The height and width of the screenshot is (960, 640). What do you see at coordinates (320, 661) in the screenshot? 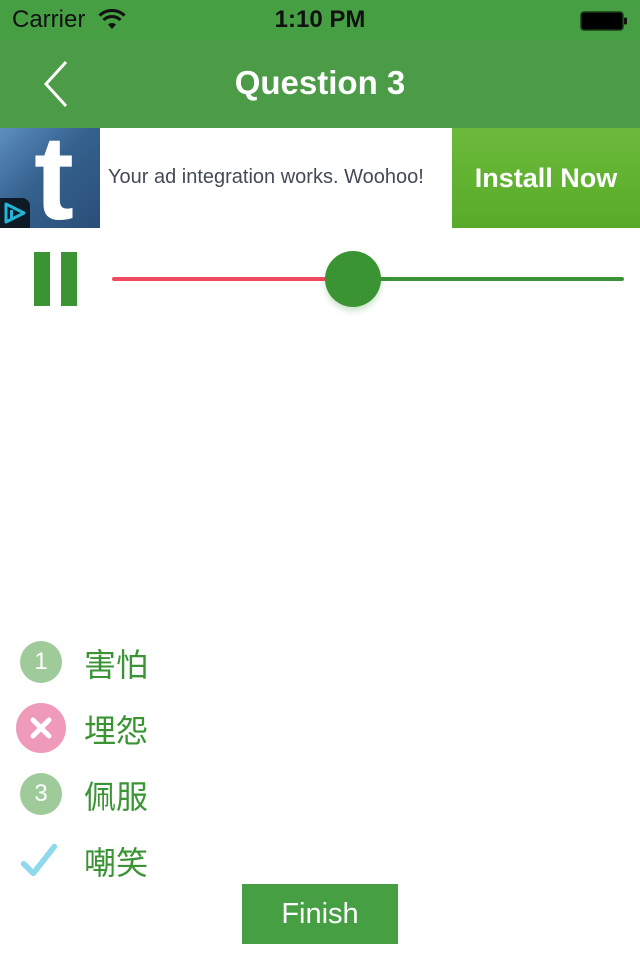
I see `answer-option-1: 1 害怕` at bounding box center [320, 661].